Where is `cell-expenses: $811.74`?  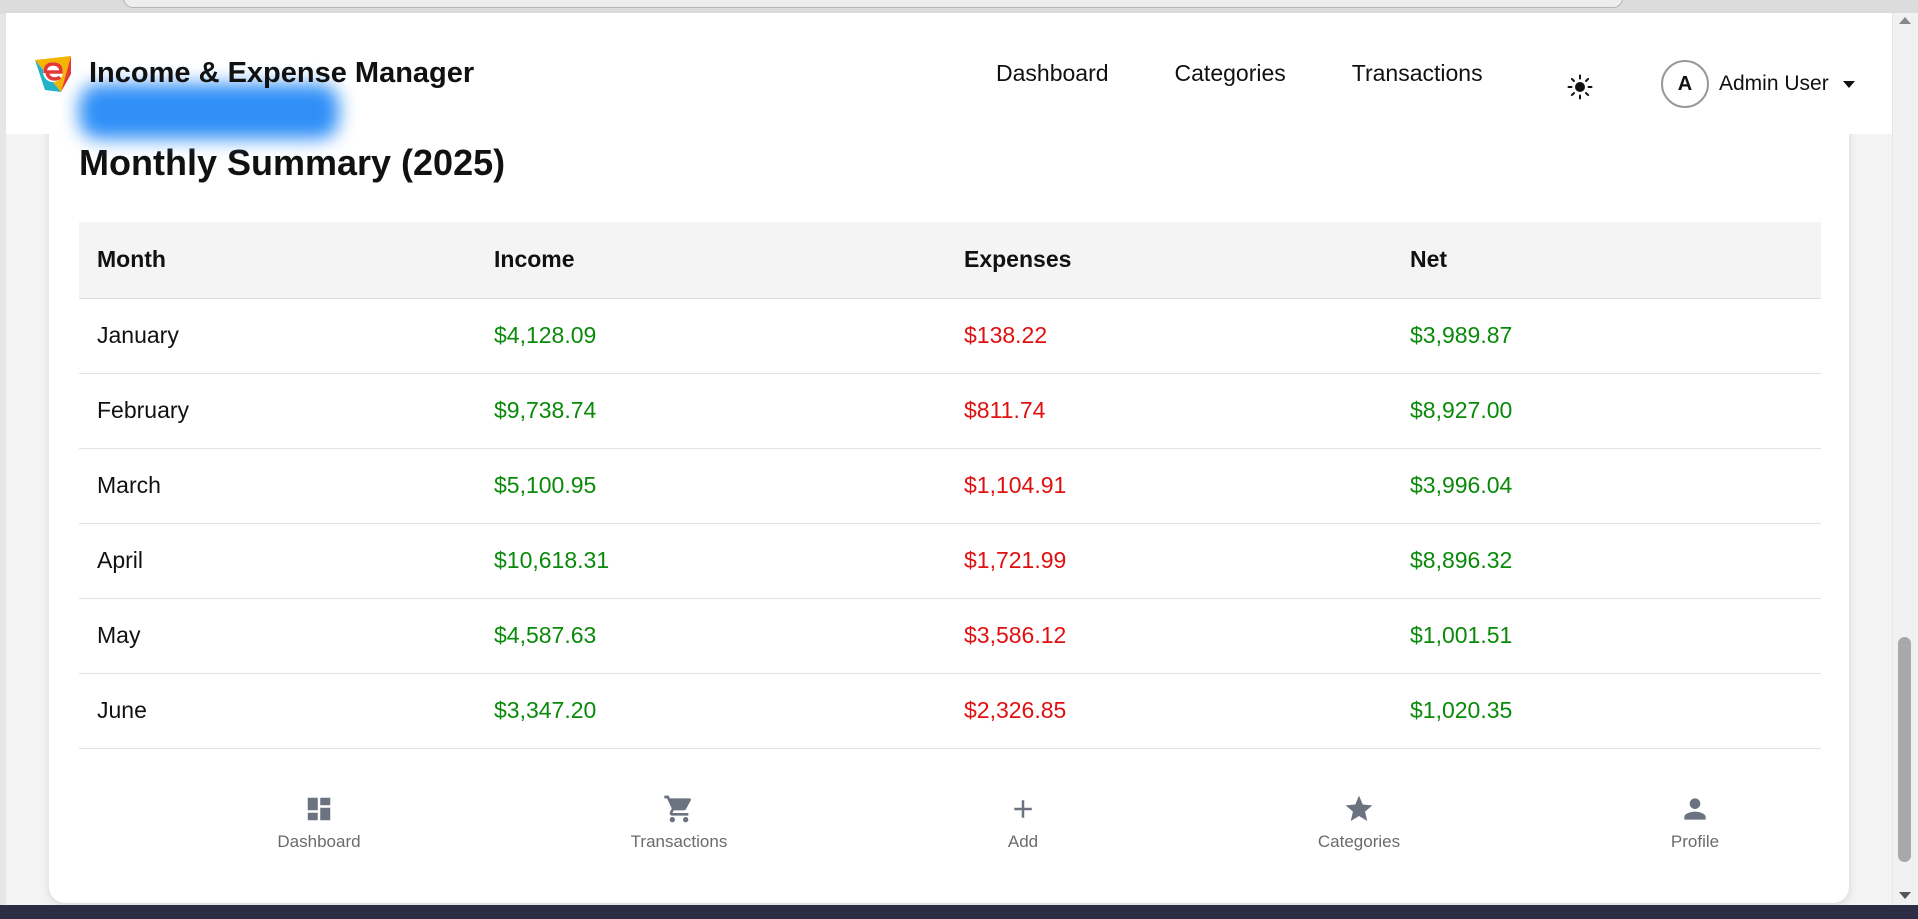
cell-expenses: $811.74 is located at coordinates (1169, 411).